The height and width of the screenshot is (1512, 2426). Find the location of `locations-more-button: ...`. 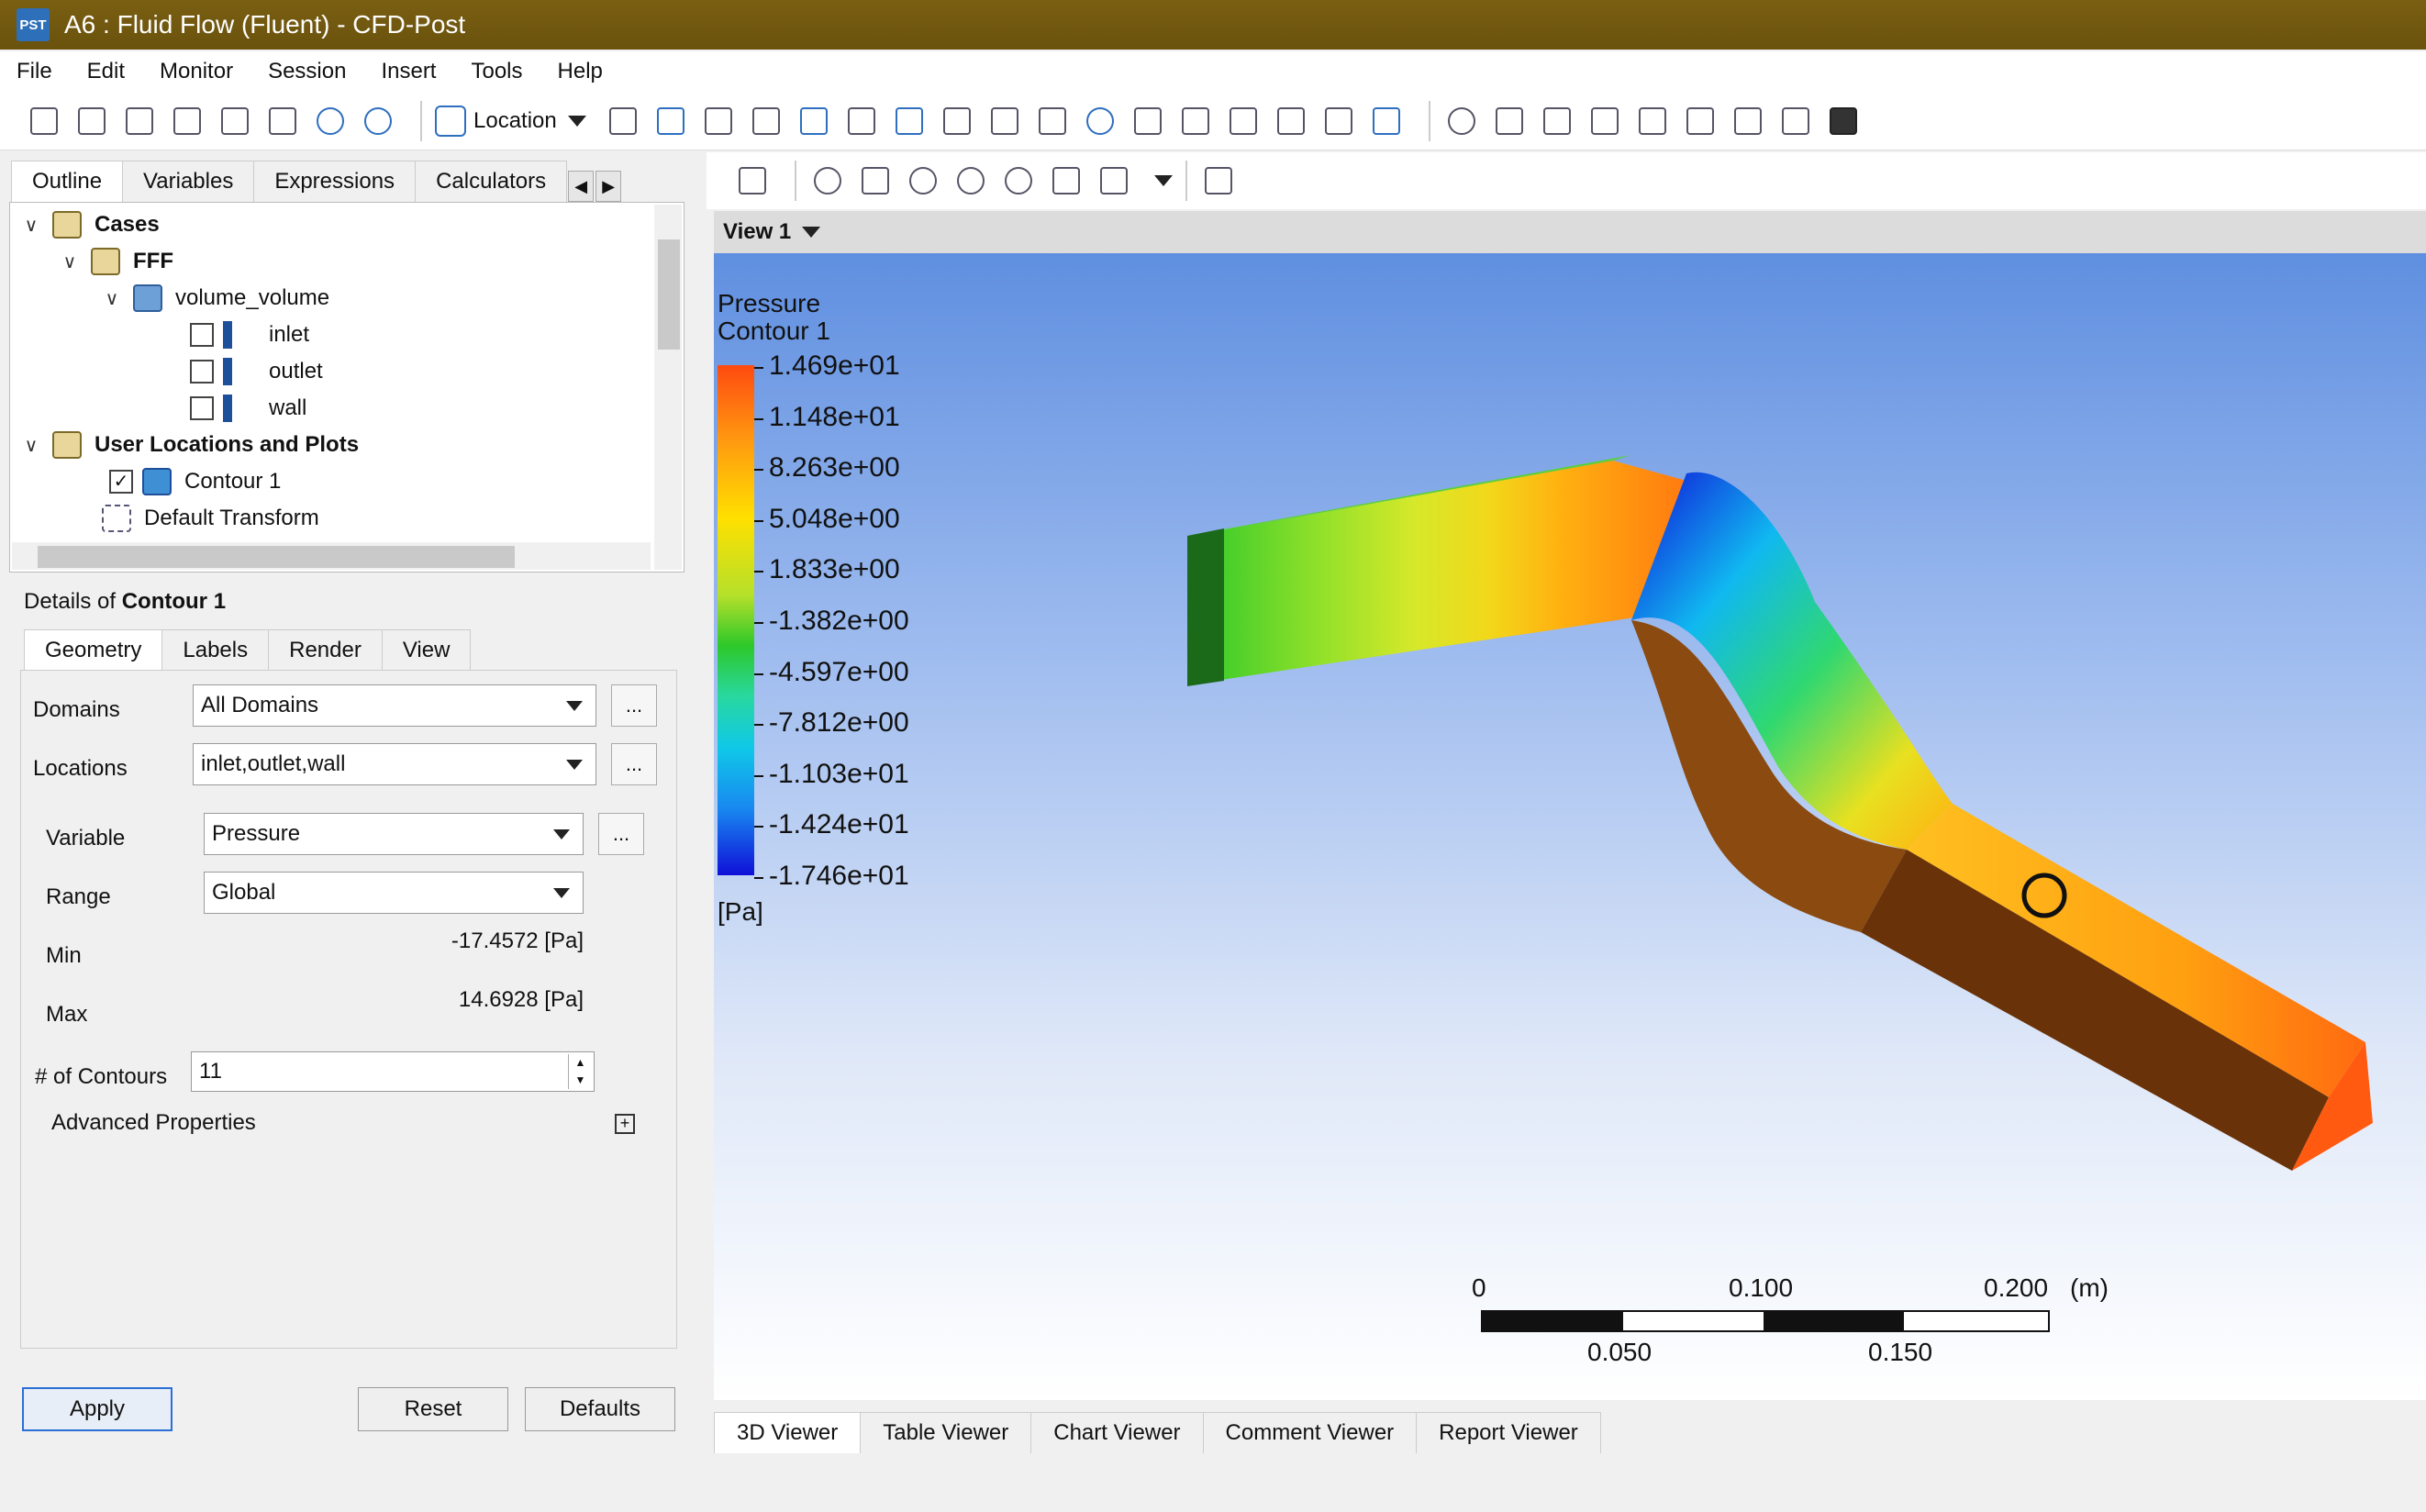

locations-more-button: ... is located at coordinates (634, 764).